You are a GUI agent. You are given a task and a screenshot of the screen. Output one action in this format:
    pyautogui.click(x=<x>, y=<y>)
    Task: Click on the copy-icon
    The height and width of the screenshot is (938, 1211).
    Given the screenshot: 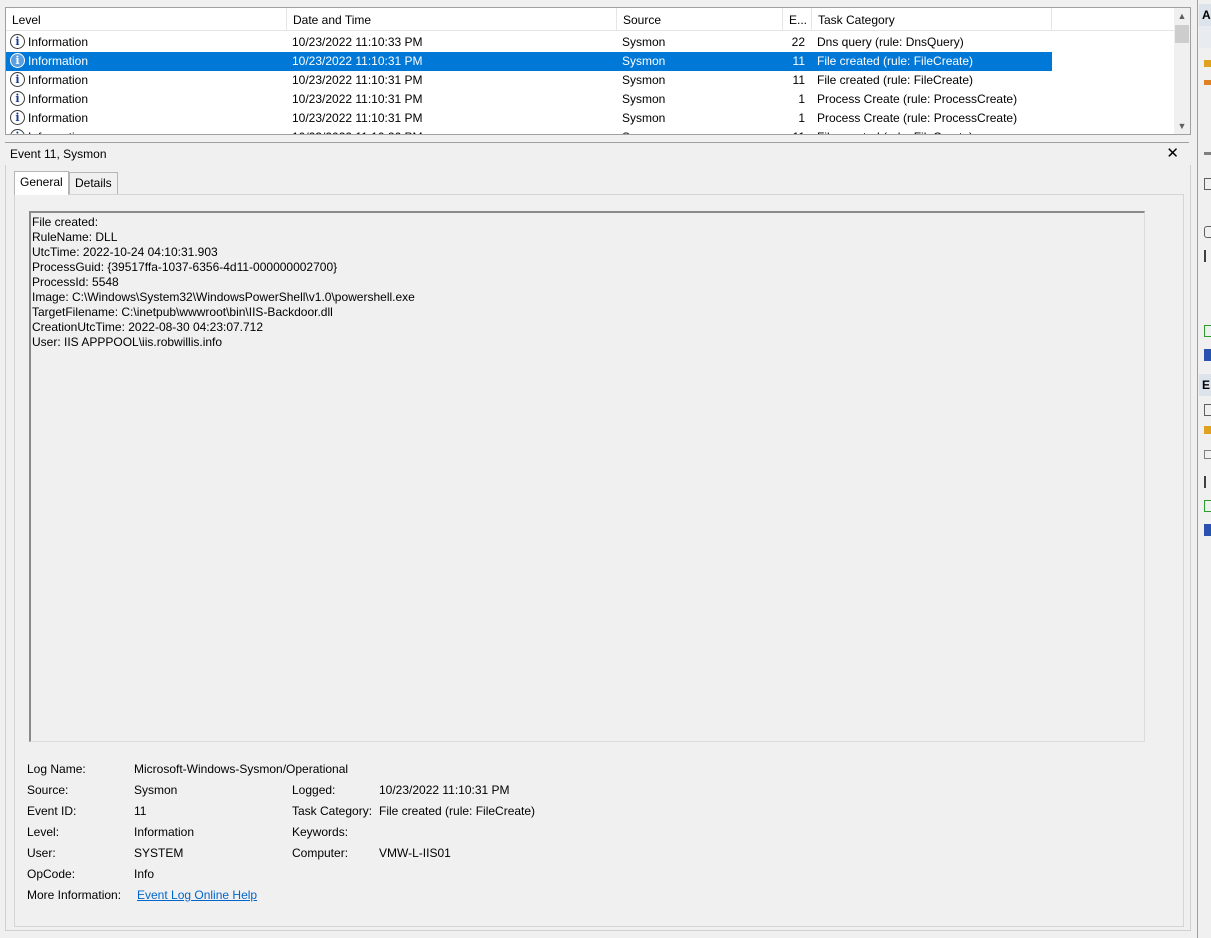 What is the action you would take?
    pyautogui.click(x=1207, y=454)
    